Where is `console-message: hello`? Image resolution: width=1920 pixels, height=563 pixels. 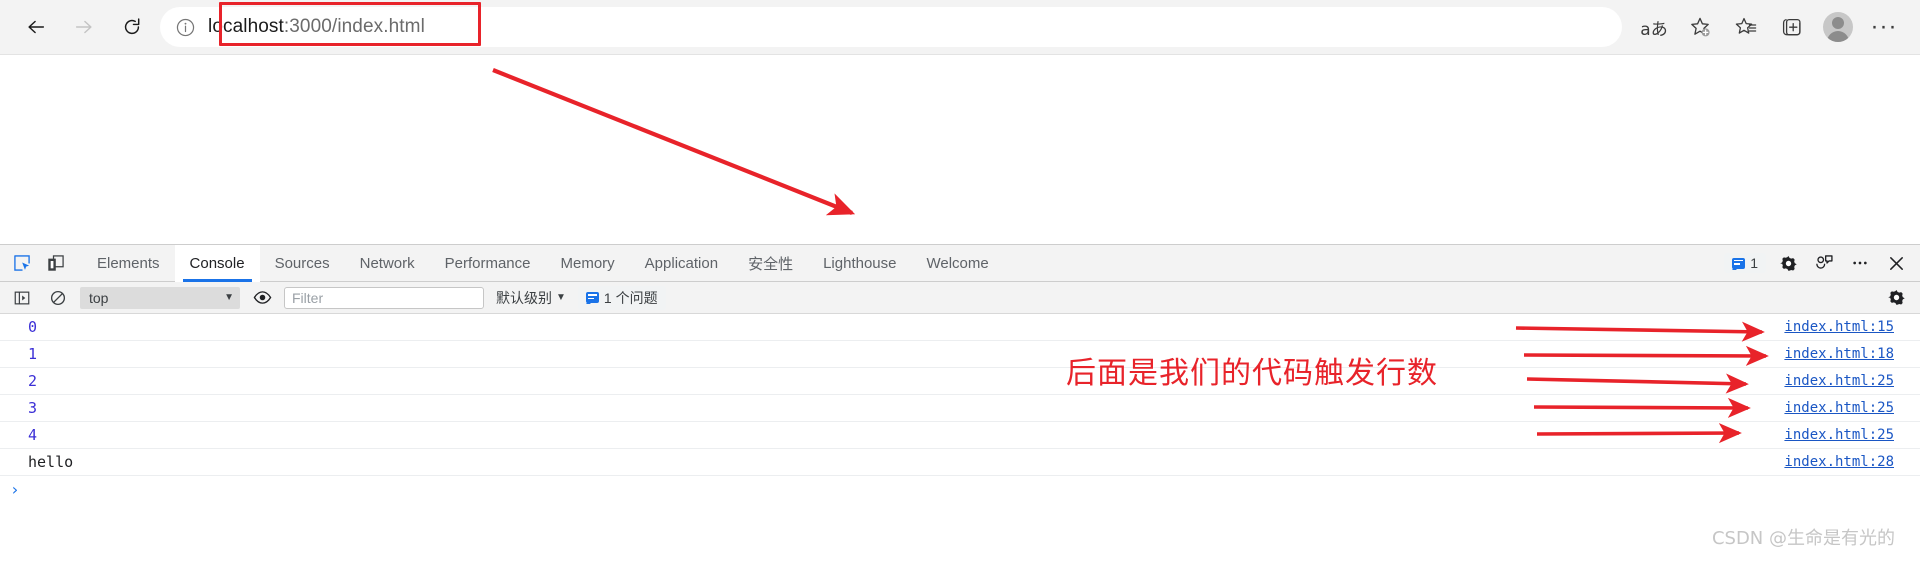 console-message: hello is located at coordinates (51, 462).